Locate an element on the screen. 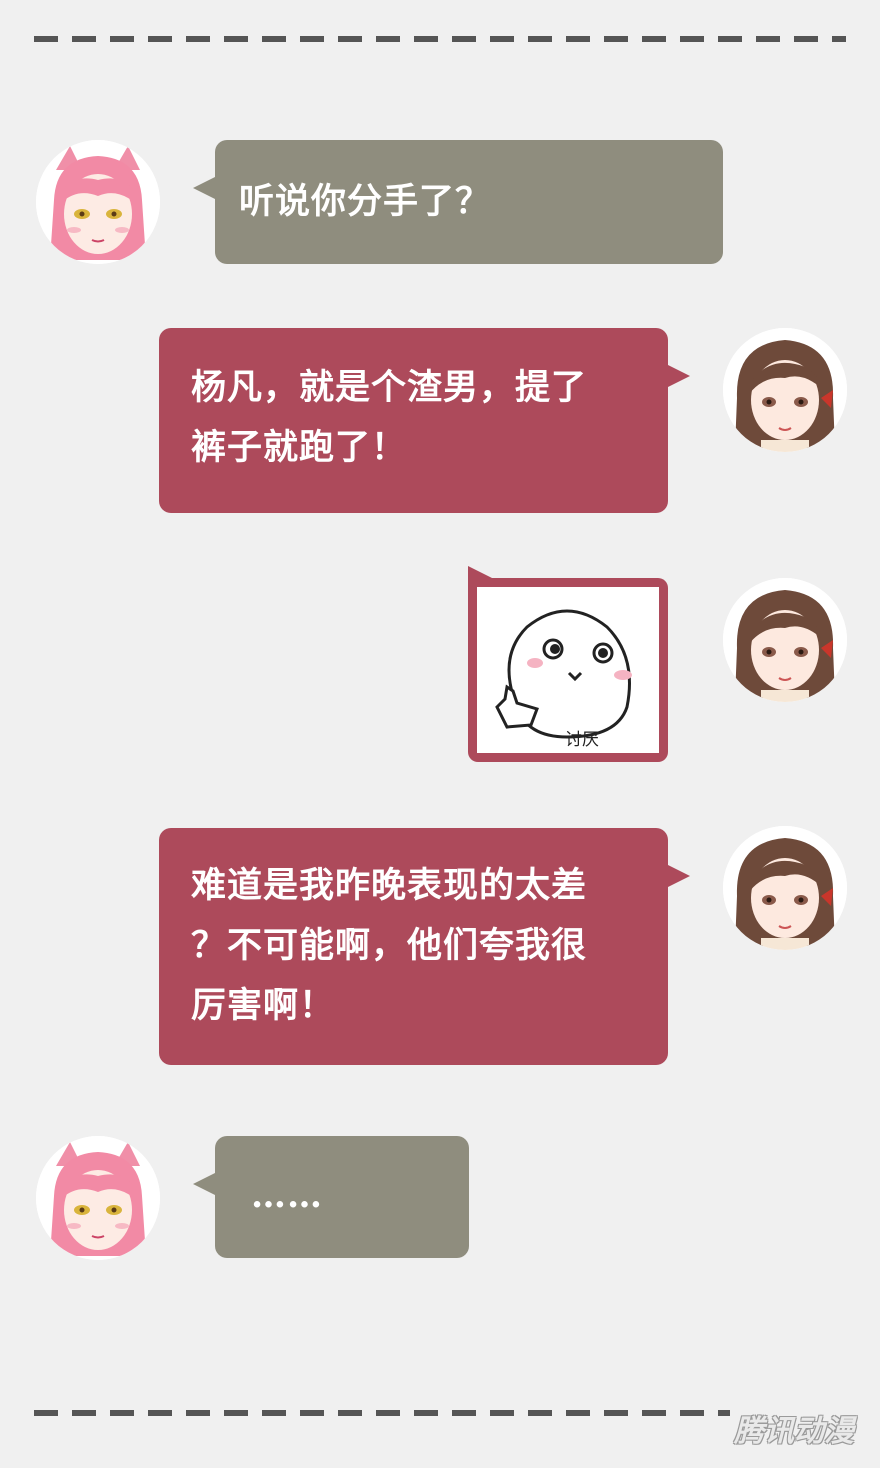  message-bubble-2: 杨凡，就是个渣男，提了 裤子就跑了！ is located at coordinates (424, 420).